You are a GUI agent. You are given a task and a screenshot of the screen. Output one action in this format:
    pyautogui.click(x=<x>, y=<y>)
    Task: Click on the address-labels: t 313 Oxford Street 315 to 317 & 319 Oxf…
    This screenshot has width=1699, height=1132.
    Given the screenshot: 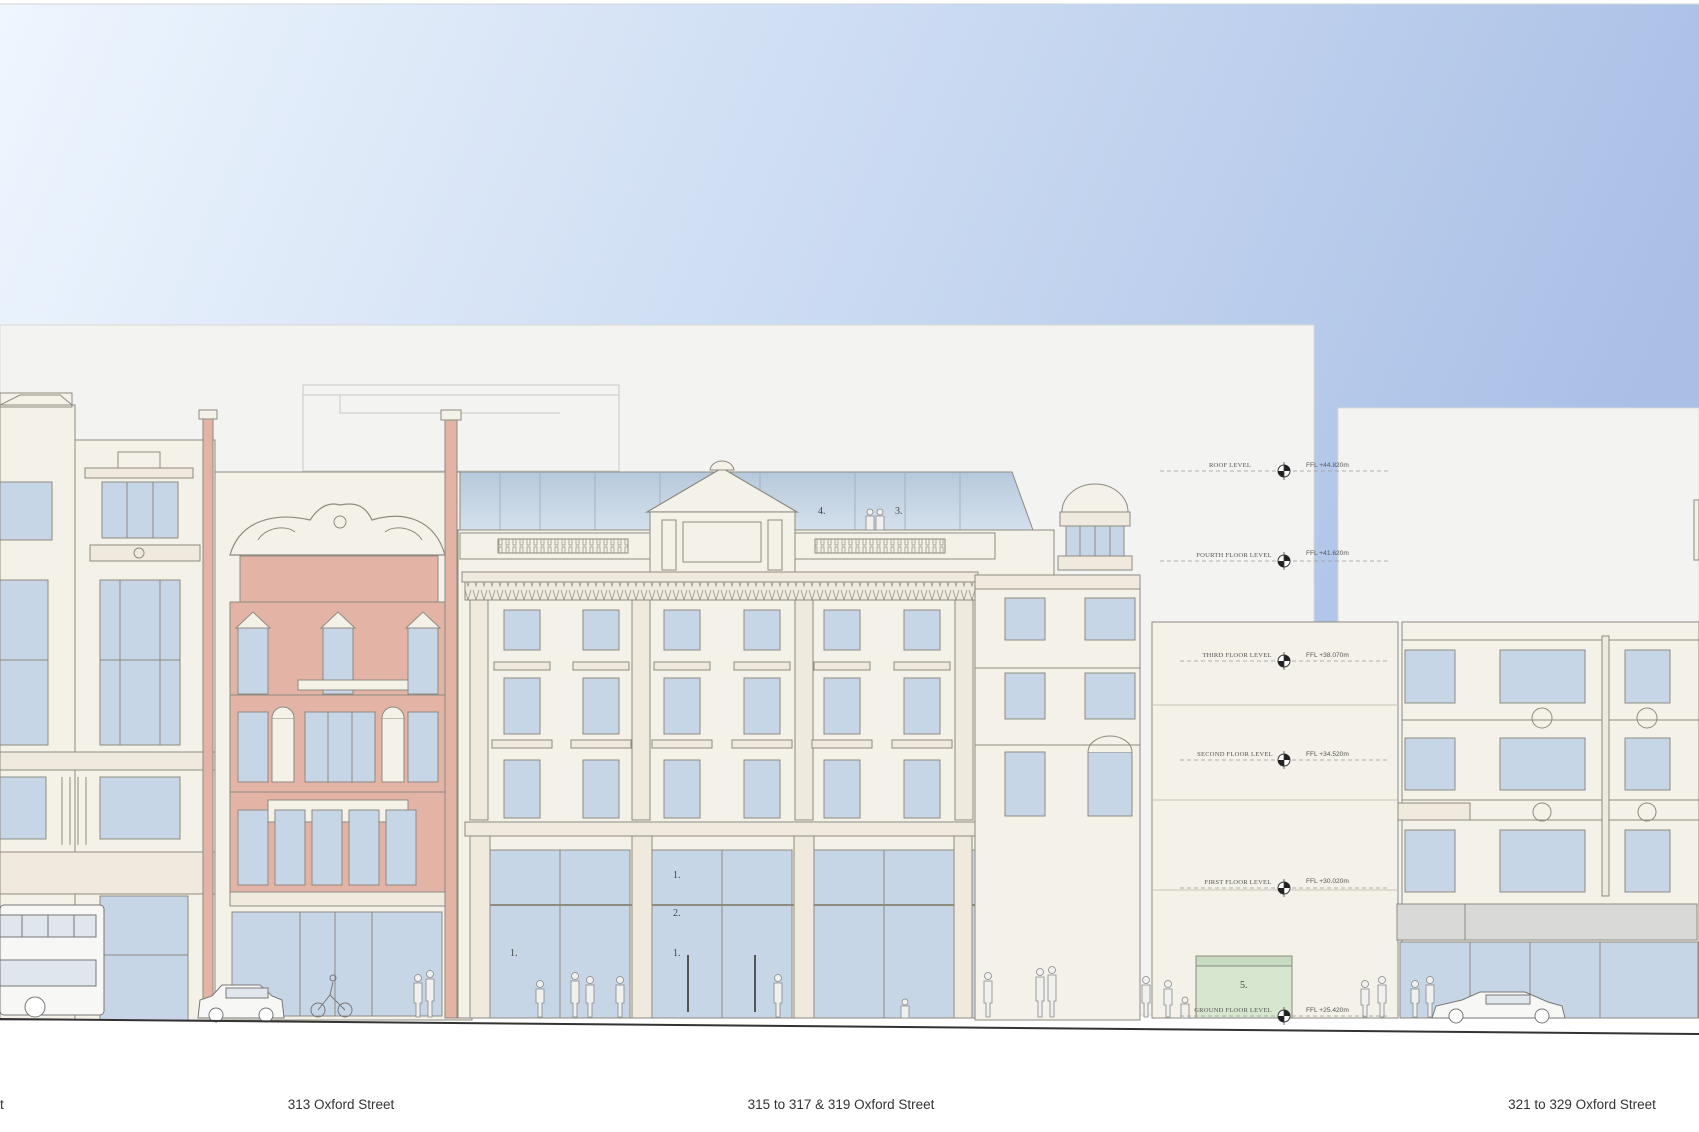 What is the action you would take?
    pyautogui.click(x=828, y=1104)
    